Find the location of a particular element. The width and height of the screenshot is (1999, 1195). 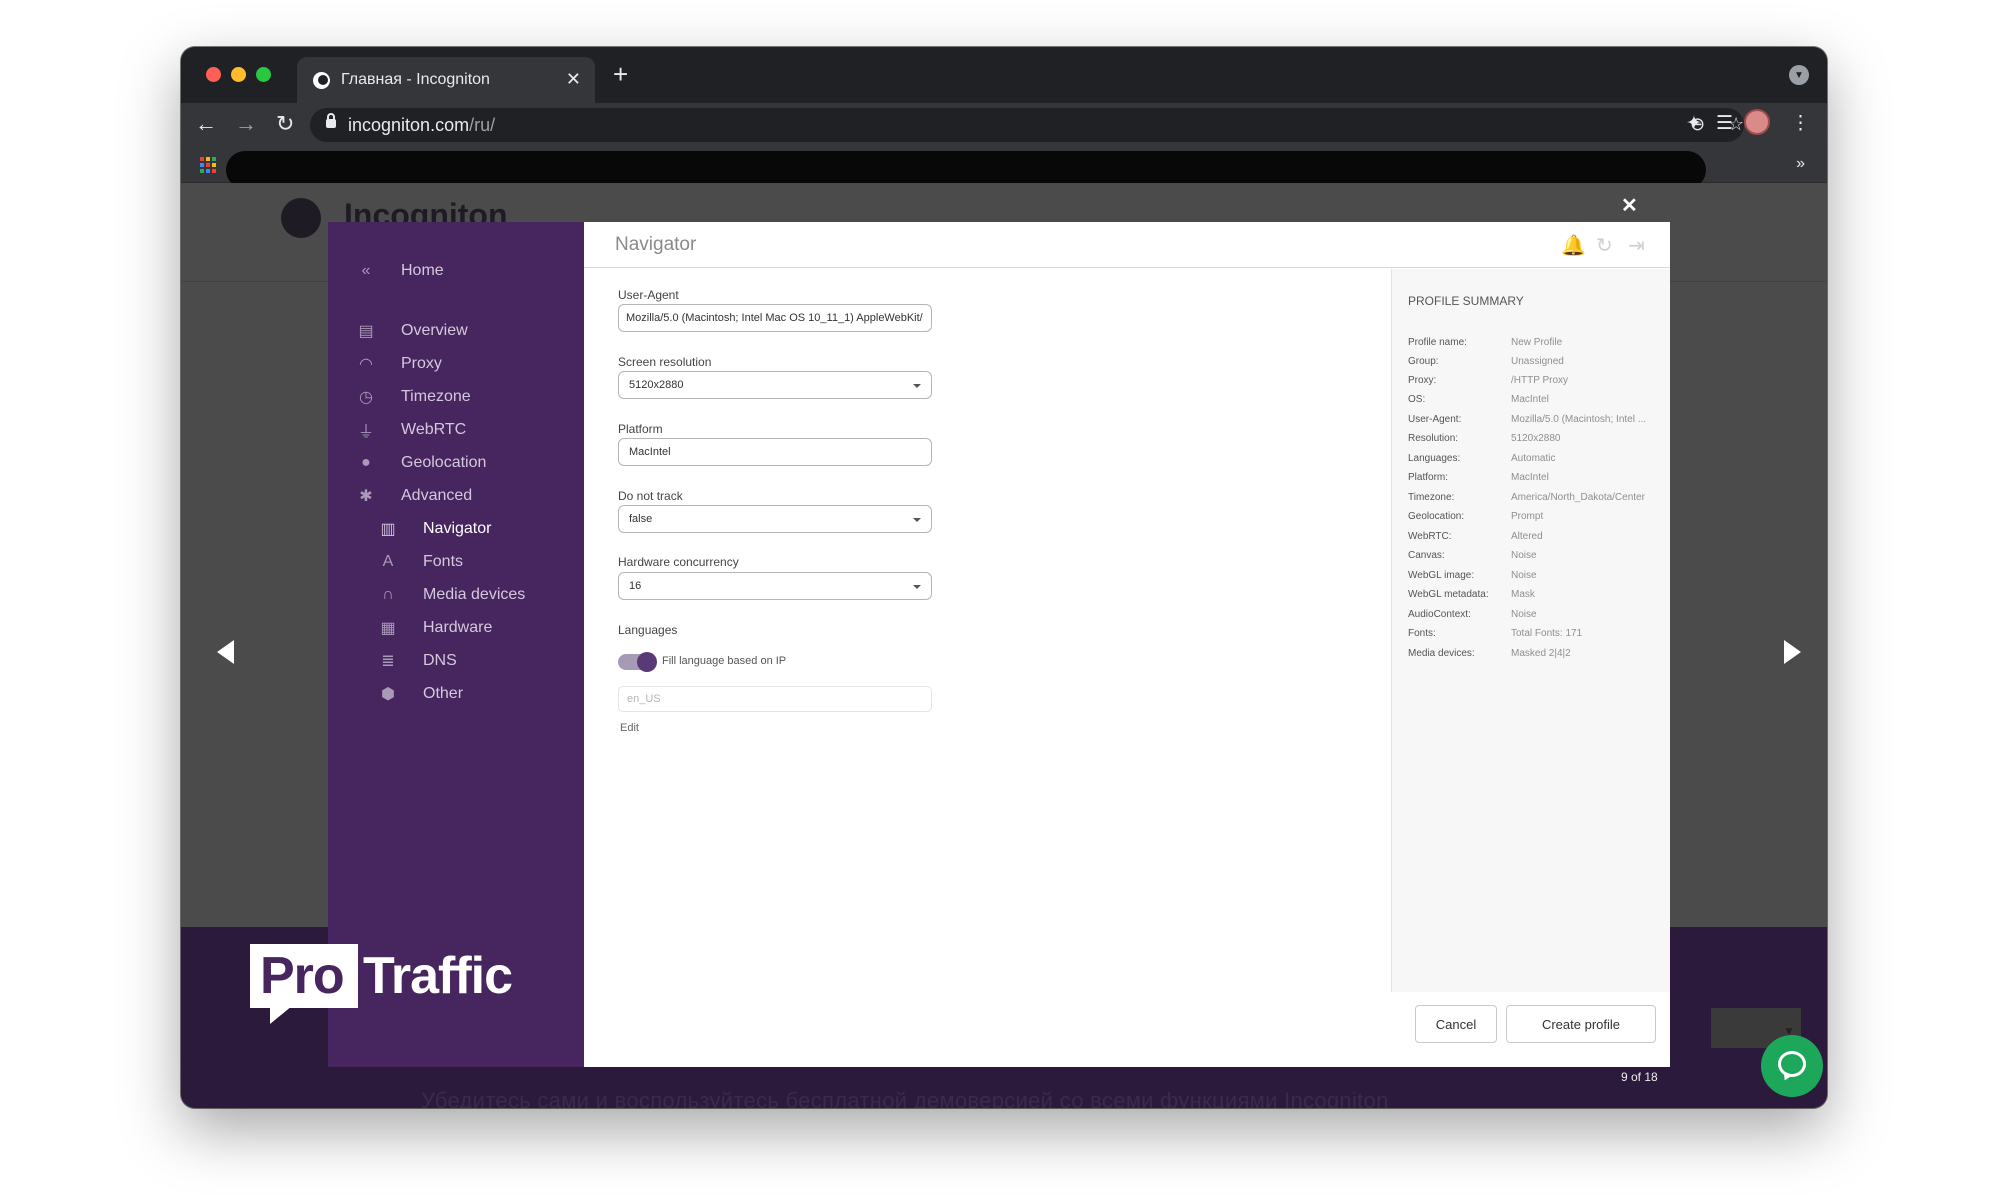

sidebar-item-timezone: ◷ Timezone is located at coordinates (413, 397).